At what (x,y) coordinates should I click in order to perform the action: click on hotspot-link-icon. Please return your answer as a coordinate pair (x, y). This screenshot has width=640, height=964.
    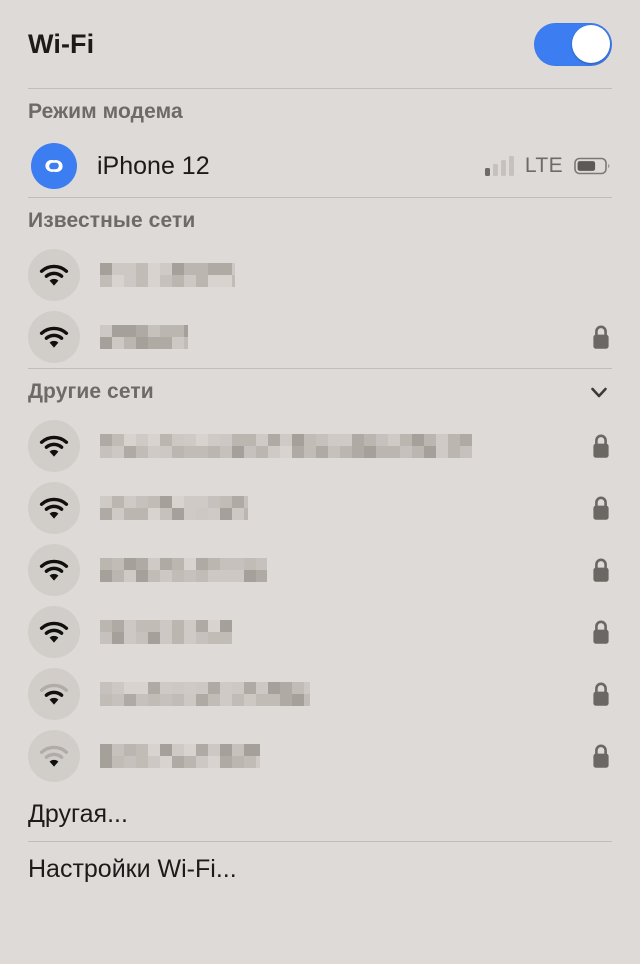
    Looking at the image, I should click on (54, 166).